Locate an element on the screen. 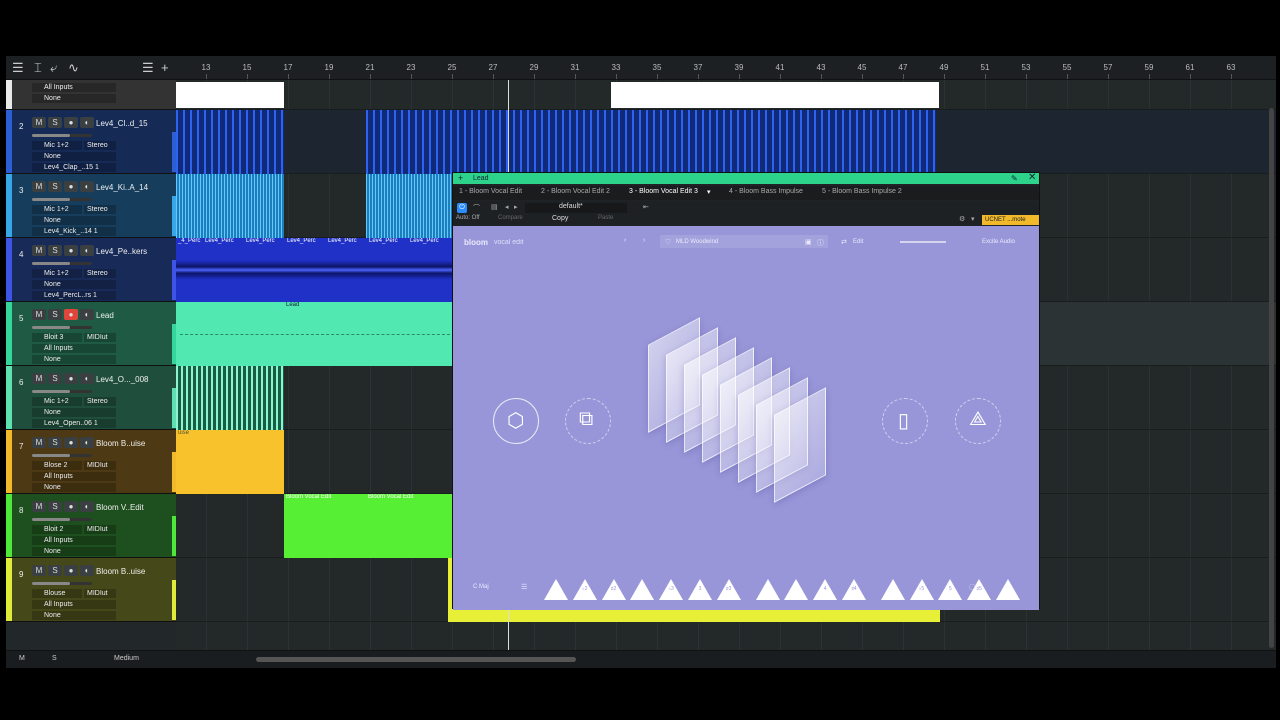 This screenshot has width=1280, height=720. next-preset-icon: ▸ is located at coordinates (516, 207).